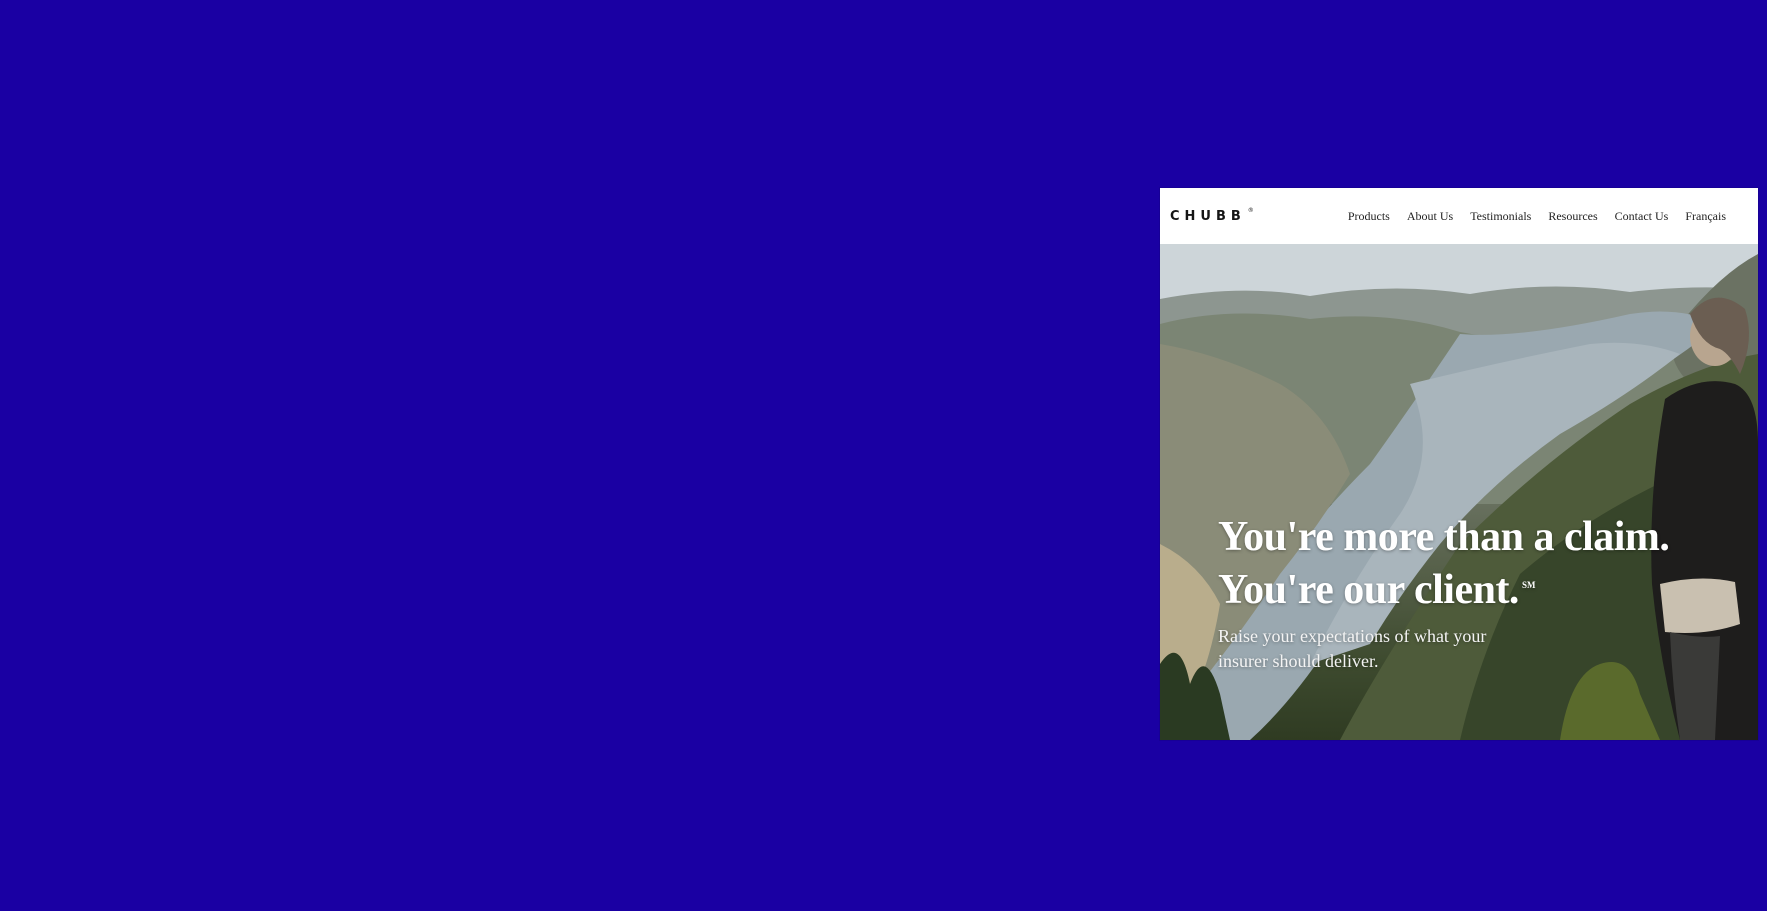 The width and height of the screenshot is (1767, 911). Describe the element at coordinates (1500, 216) in the screenshot. I see `nav-testimonials: Testimonials` at that location.